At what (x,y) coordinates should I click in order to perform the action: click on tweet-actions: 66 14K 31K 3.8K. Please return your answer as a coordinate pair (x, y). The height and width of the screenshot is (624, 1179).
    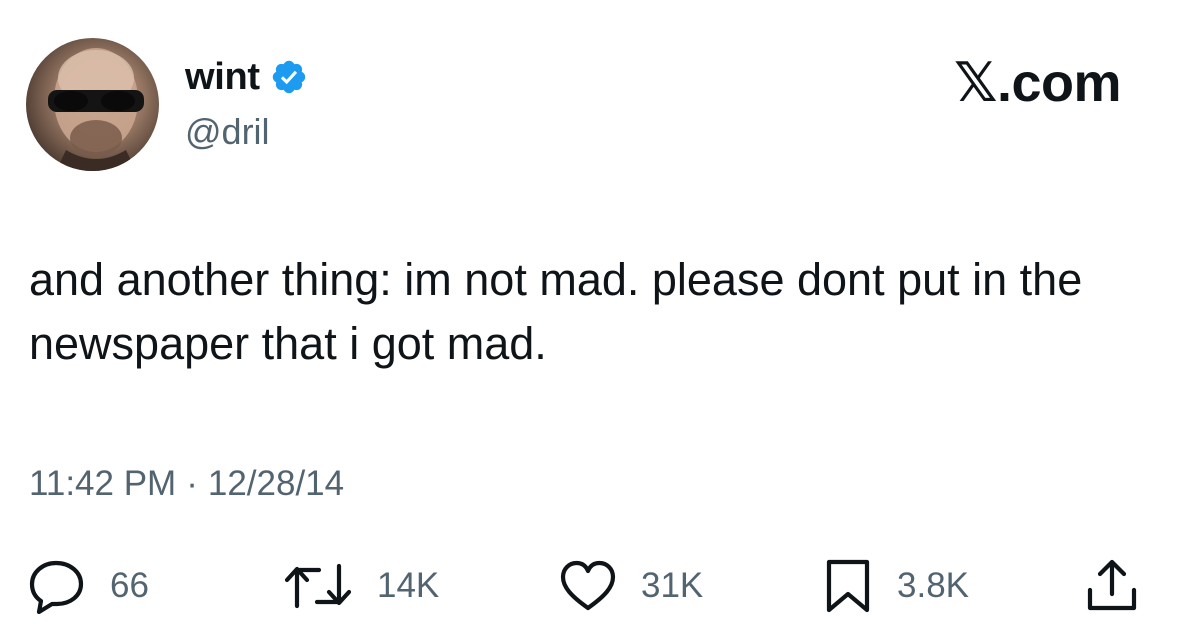
    Looking at the image, I should click on (589, 586).